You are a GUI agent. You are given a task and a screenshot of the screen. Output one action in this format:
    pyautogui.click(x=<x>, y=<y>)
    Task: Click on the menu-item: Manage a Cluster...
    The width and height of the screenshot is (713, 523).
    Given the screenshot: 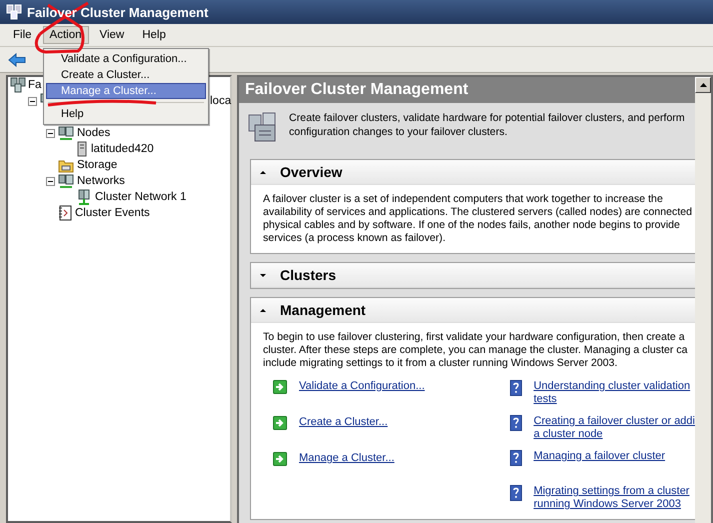 What is the action you would take?
    pyautogui.click(x=126, y=91)
    